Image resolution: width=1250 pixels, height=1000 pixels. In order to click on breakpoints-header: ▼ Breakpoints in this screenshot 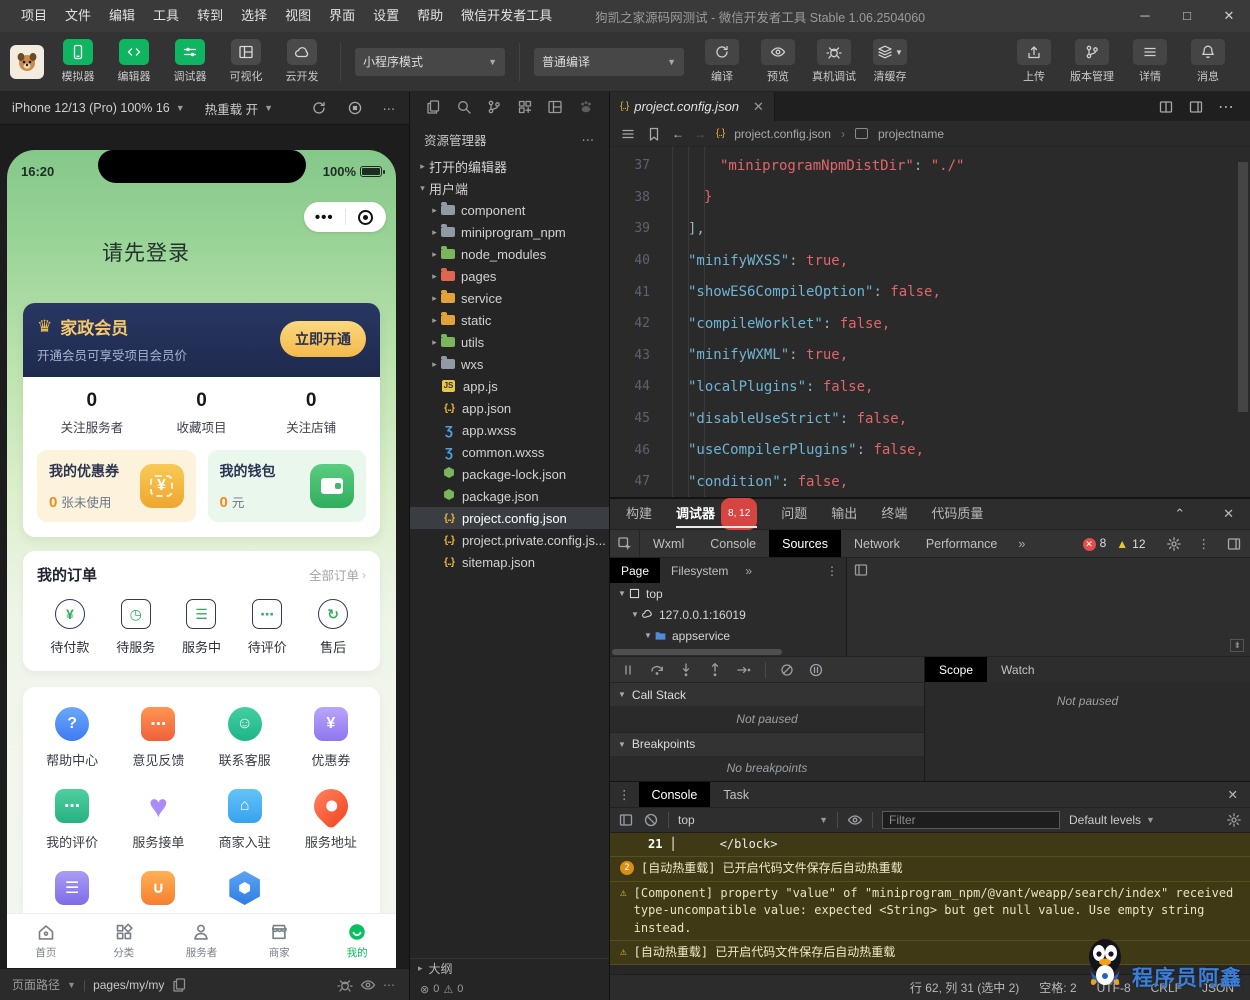, I will do `click(767, 743)`.